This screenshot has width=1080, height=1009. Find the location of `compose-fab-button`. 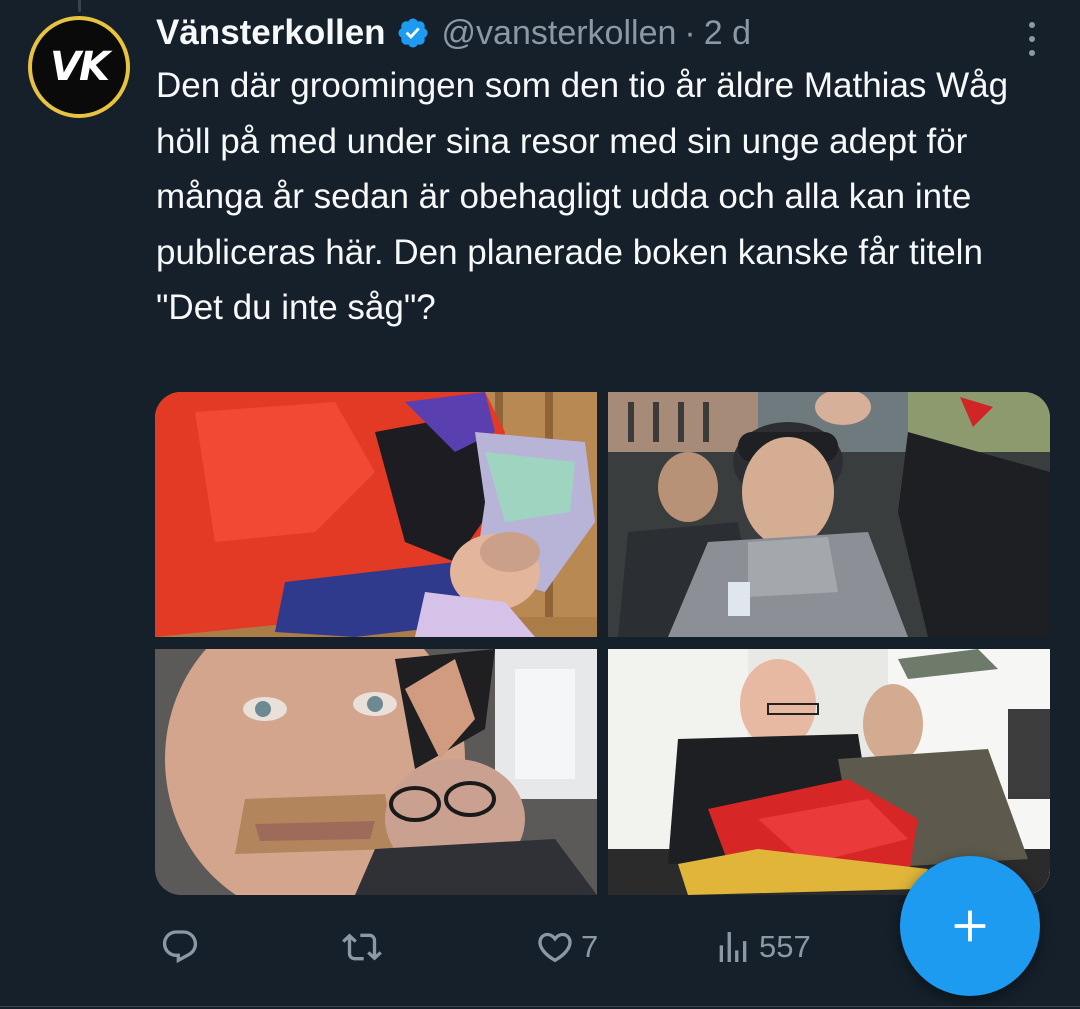

compose-fab-button is located at coordinates (970, 926).